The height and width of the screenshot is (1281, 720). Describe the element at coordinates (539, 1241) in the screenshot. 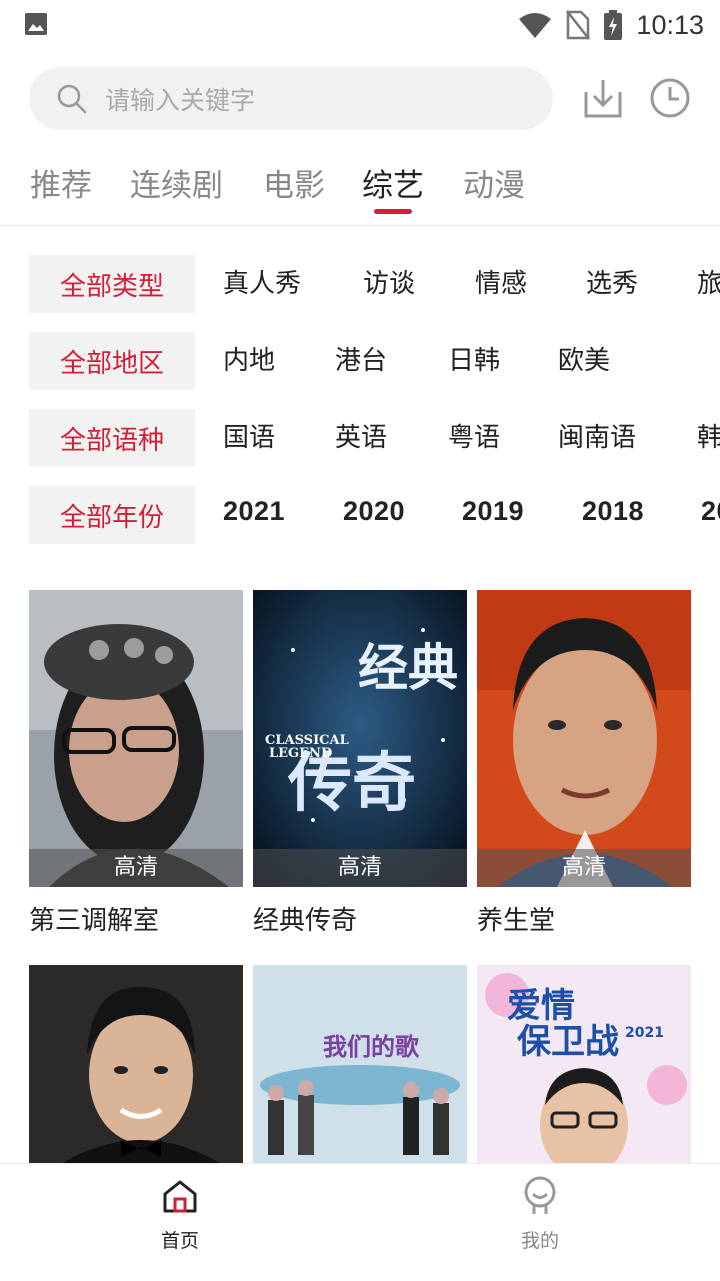

I see `nav-profile-label: 我的` at that location.